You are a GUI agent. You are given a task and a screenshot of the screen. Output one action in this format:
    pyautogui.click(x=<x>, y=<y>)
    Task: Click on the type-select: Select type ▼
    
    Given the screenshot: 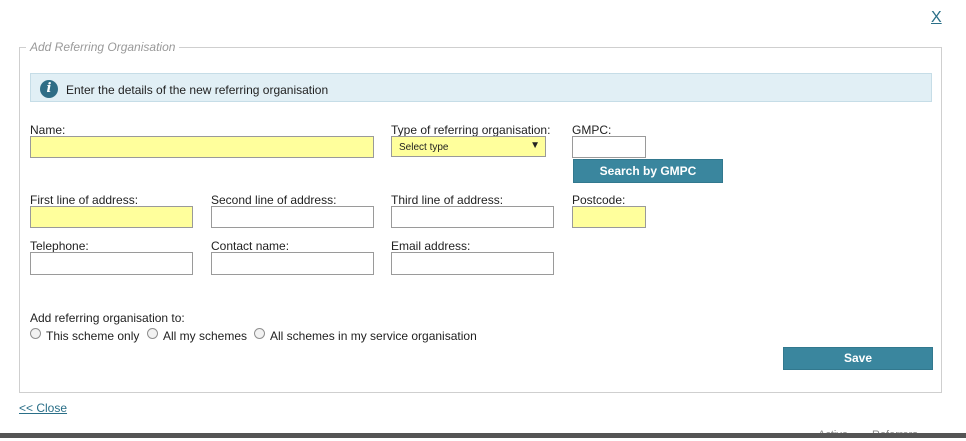 What is the action you would take?
    pyautogui.click(x=468, y=146)
    